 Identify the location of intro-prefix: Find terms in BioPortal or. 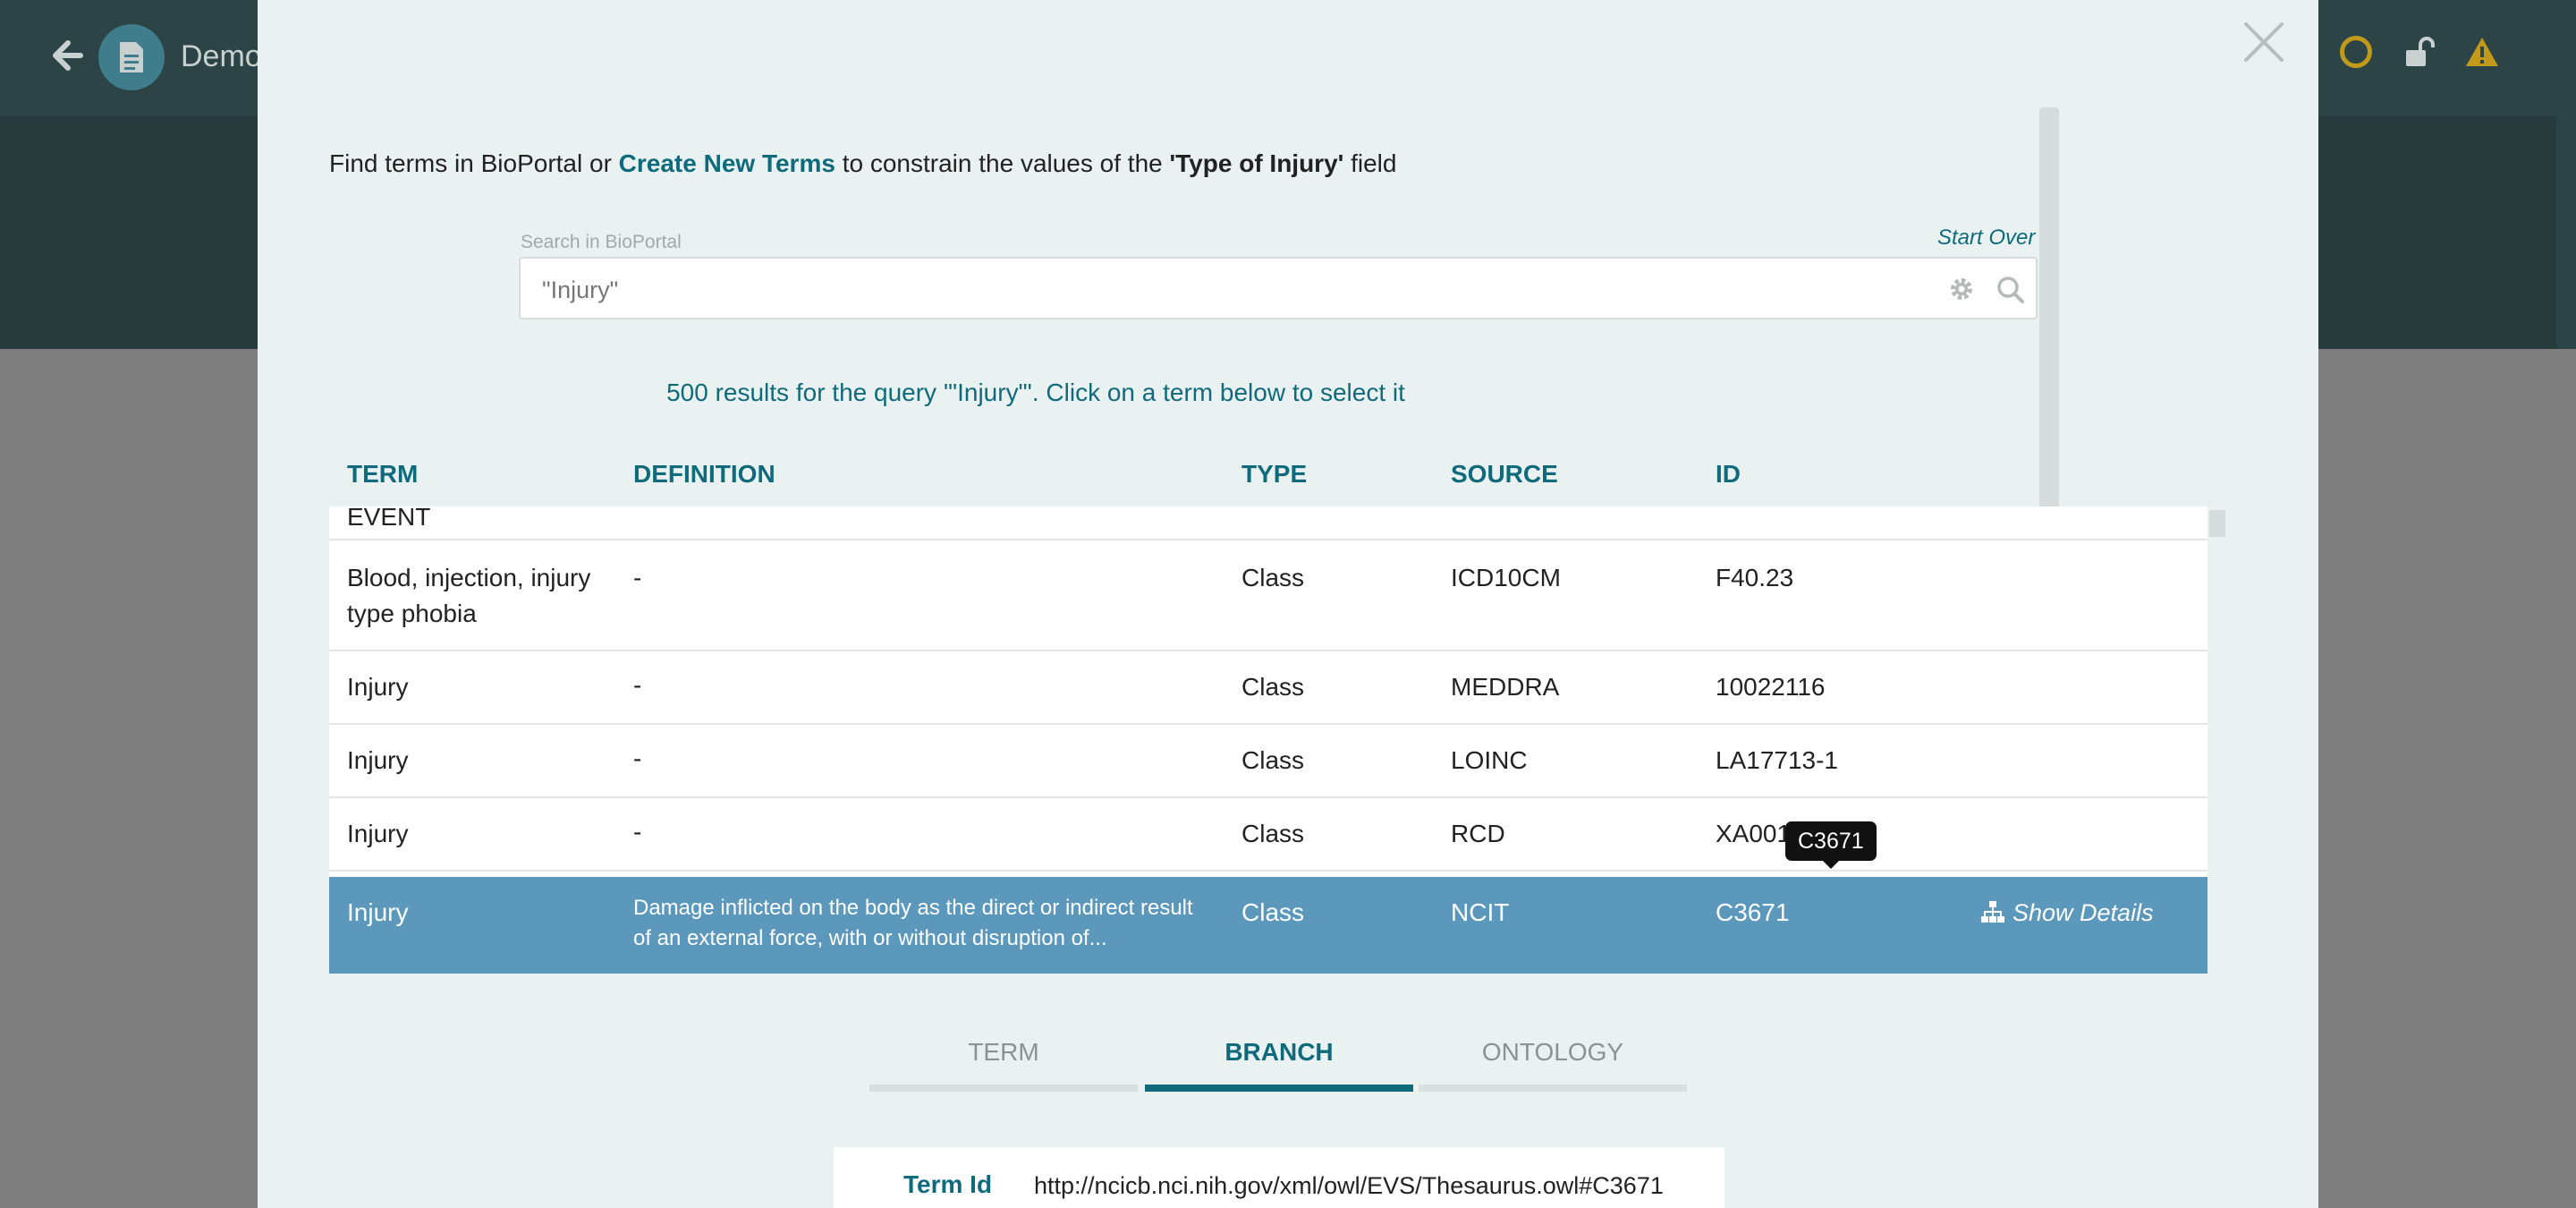
(470, 163).